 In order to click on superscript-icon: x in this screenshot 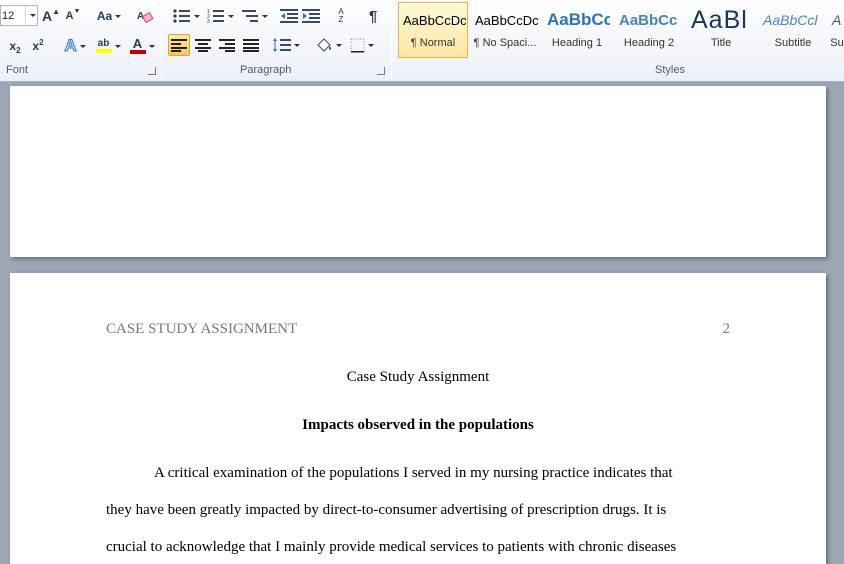, I will do `click(36, 46)`.